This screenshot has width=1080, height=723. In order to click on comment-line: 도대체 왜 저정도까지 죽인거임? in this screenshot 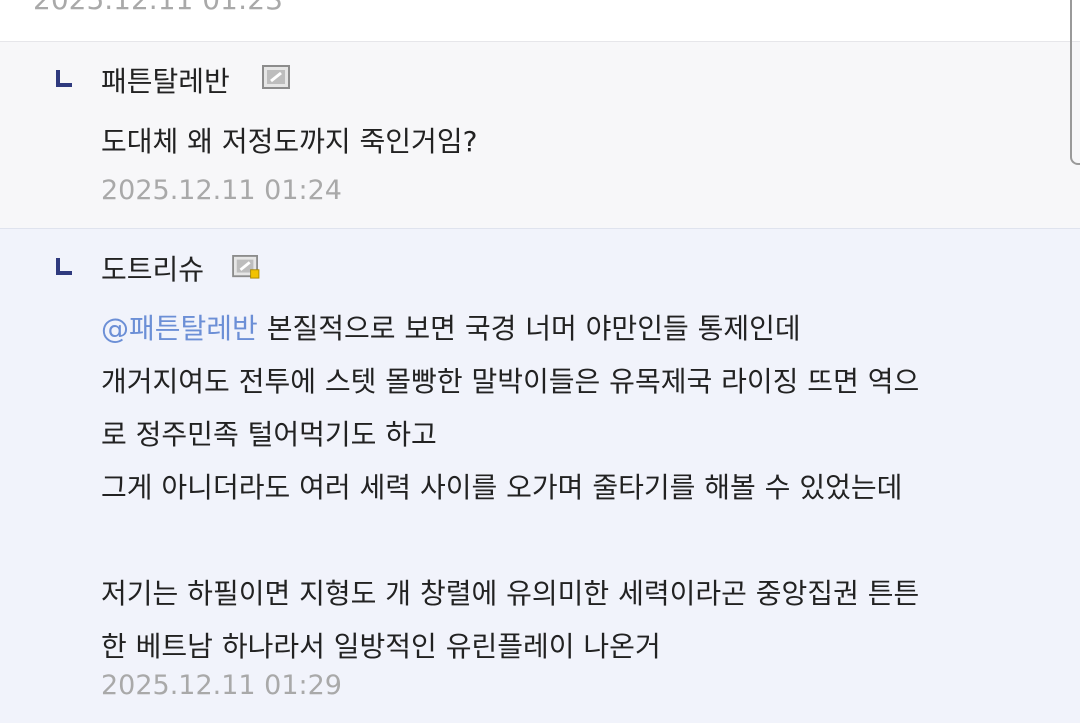, I will do `click(289, 141)`.